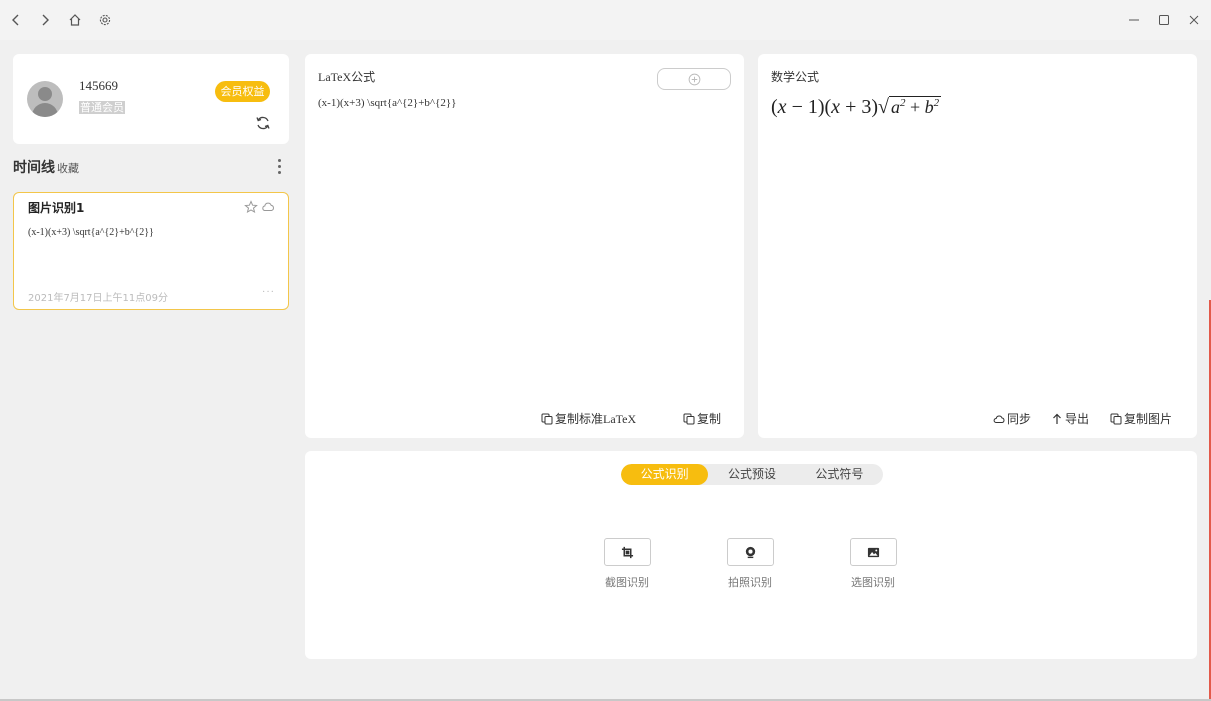  I want to click on avatar, so click(45, 99).